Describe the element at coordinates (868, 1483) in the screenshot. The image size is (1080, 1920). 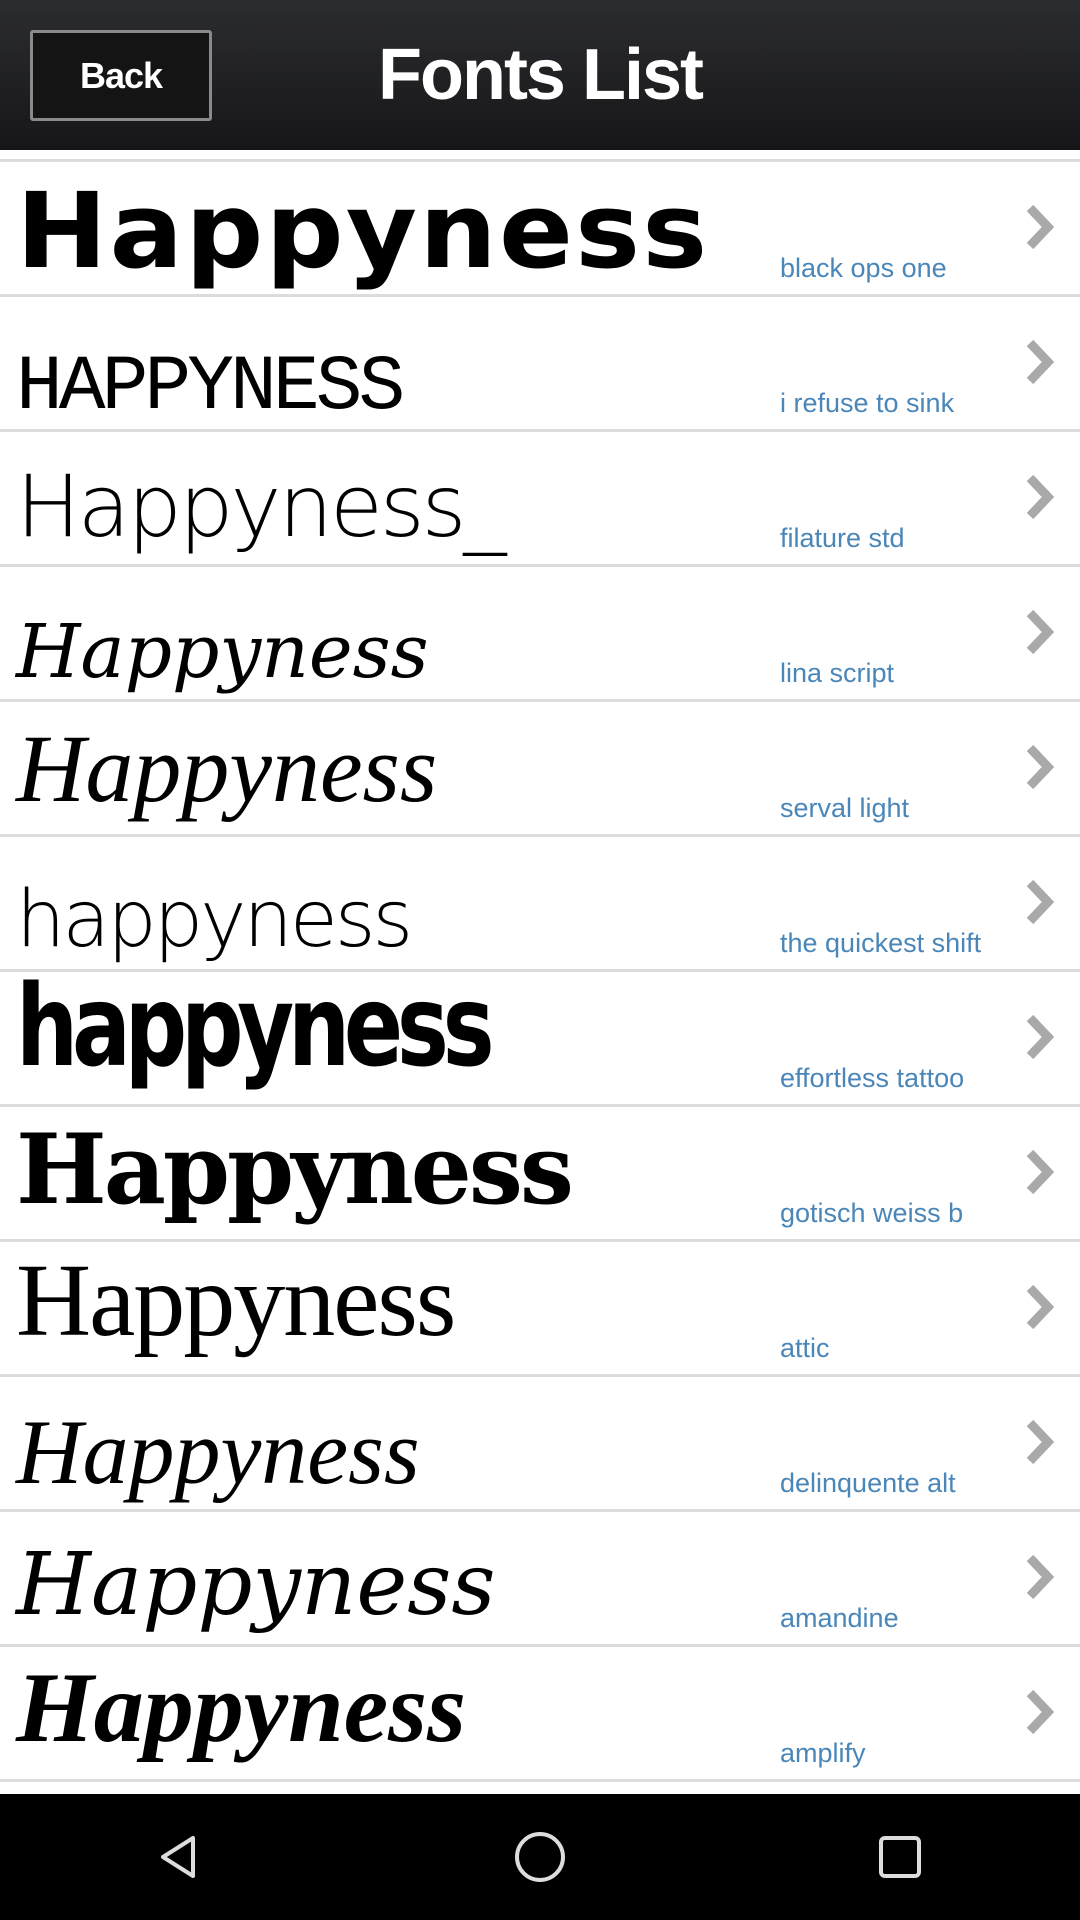
I see `font-name: delinquente alt` at that location.